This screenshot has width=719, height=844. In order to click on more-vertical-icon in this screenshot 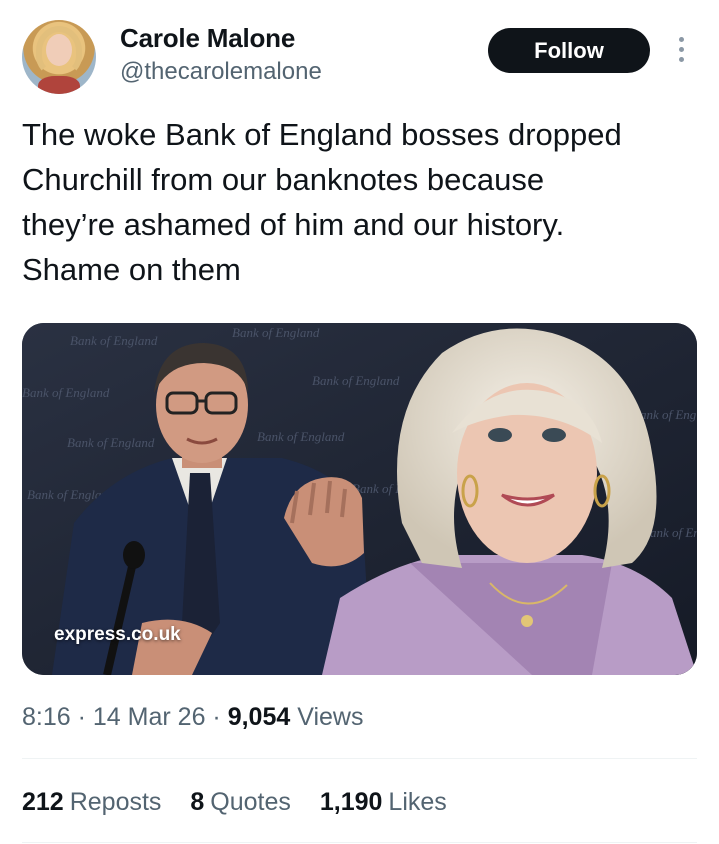, I will do `click(682, 50)`.